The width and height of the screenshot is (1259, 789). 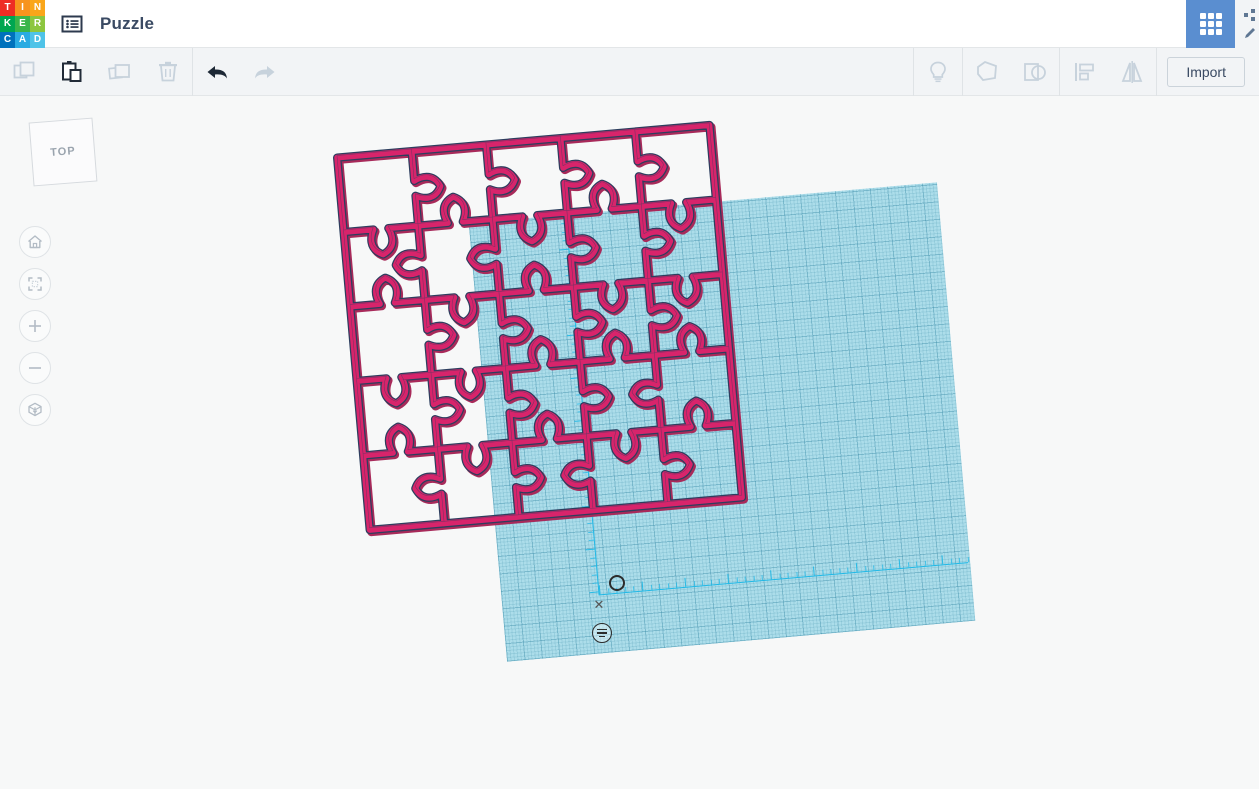 What do you see at coordinates (37, 39) in the screenshot?
I see `logo-tile-d: D` at bounding box center [37, 39].